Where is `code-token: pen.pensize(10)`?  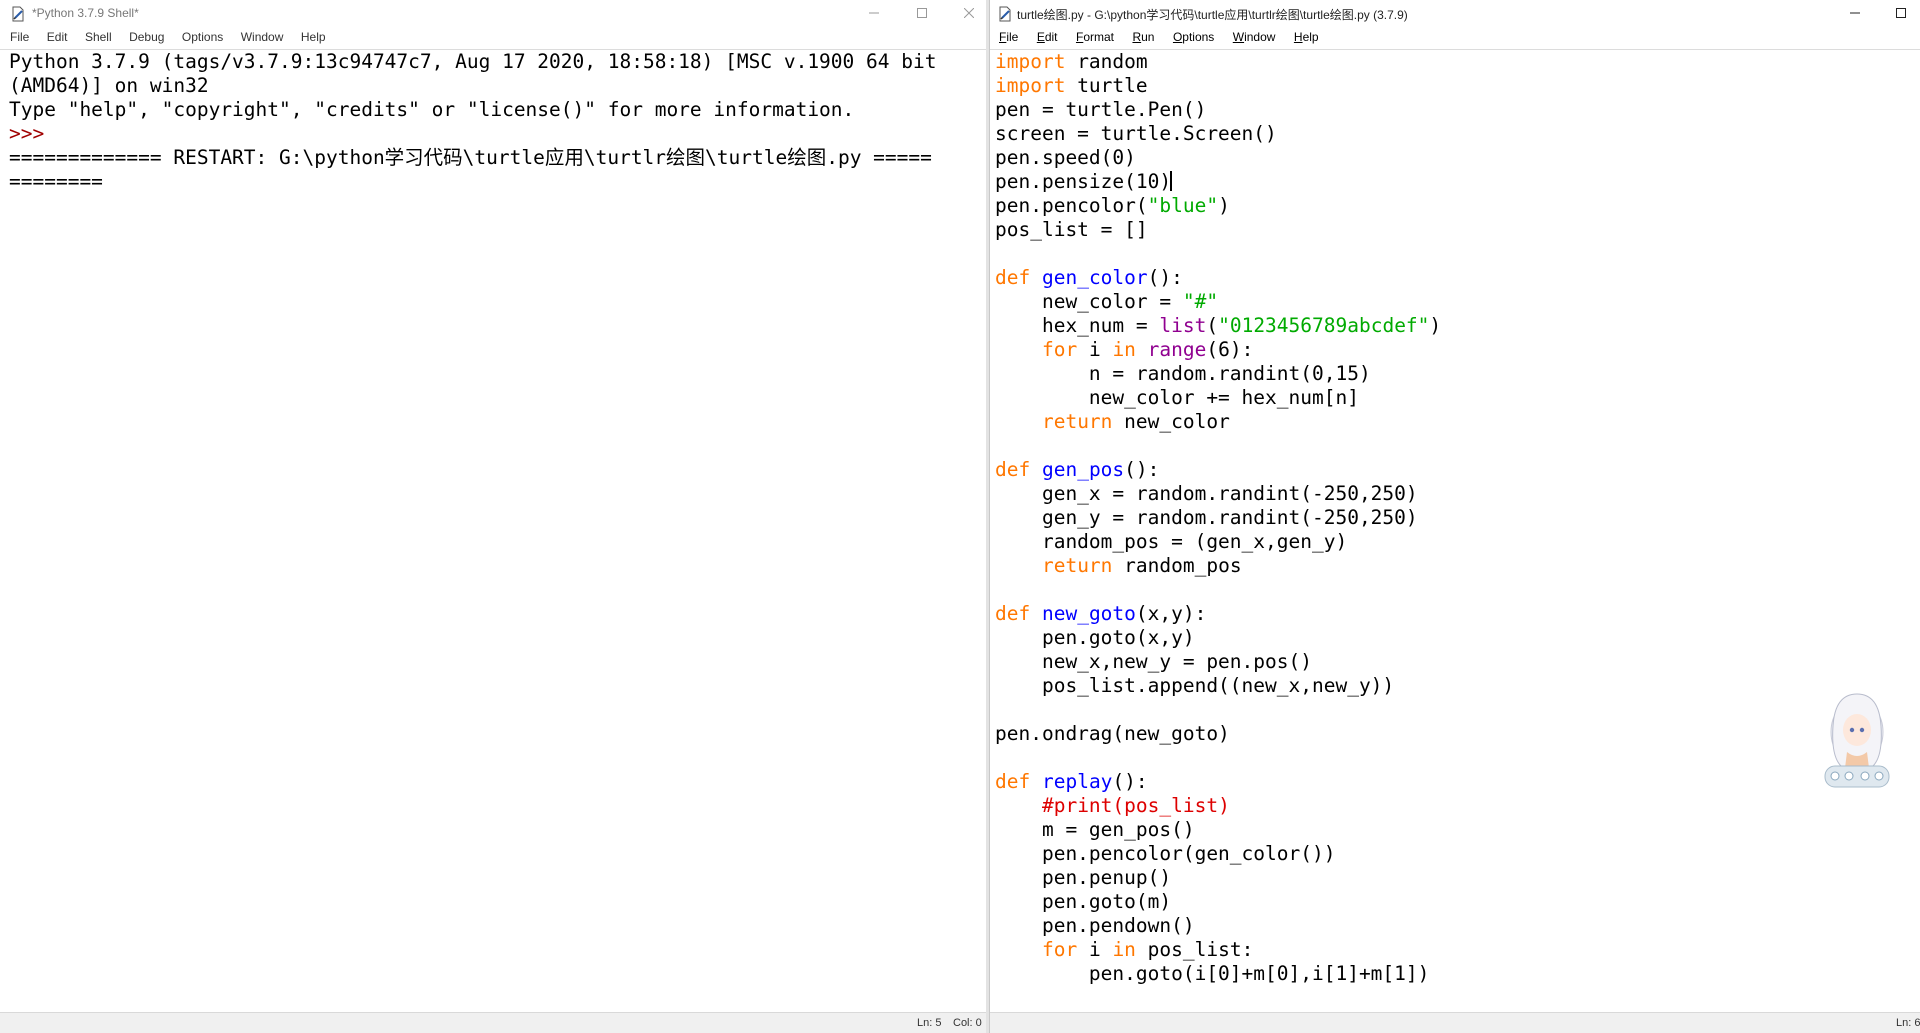
code-token: pen.pensize(10) is located at coordinates (1083, 181).